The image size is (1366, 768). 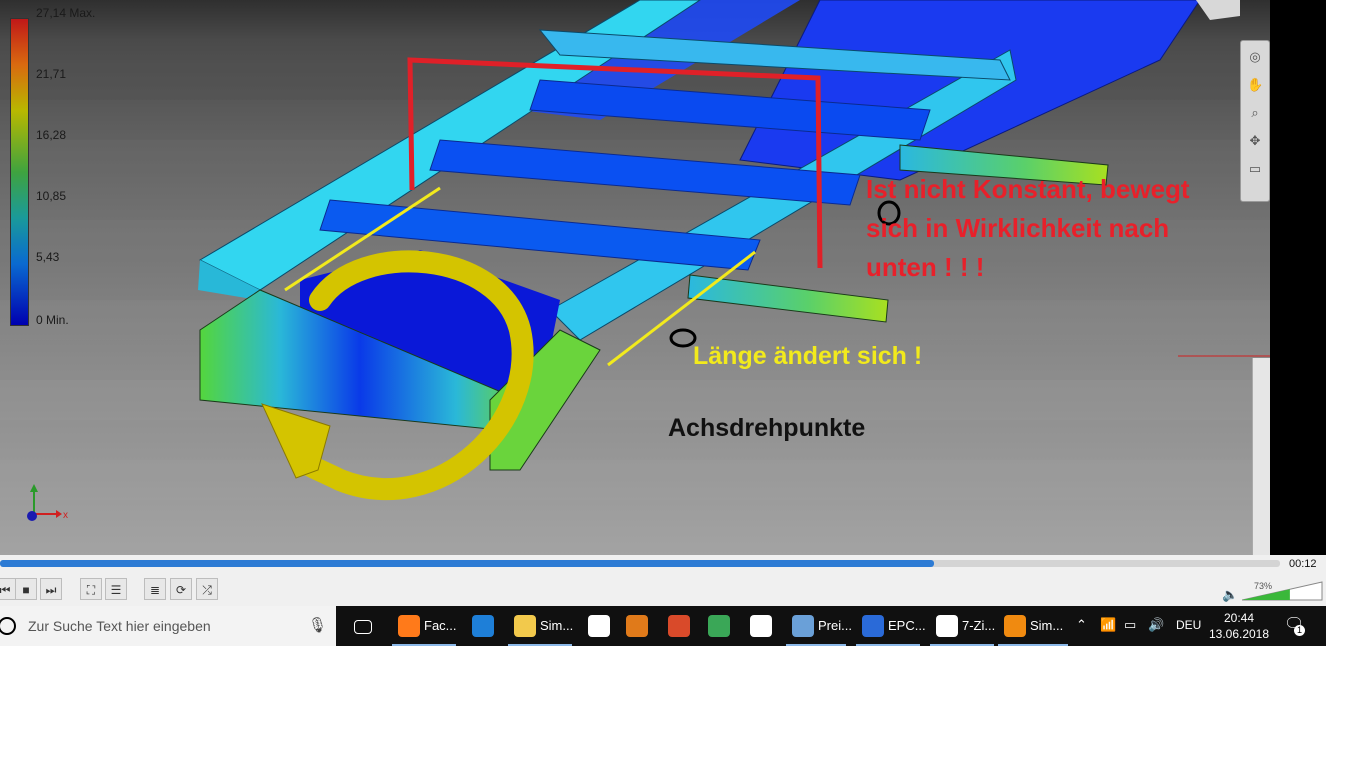 I want to click on mail-icon, so click(x=761, y=626).